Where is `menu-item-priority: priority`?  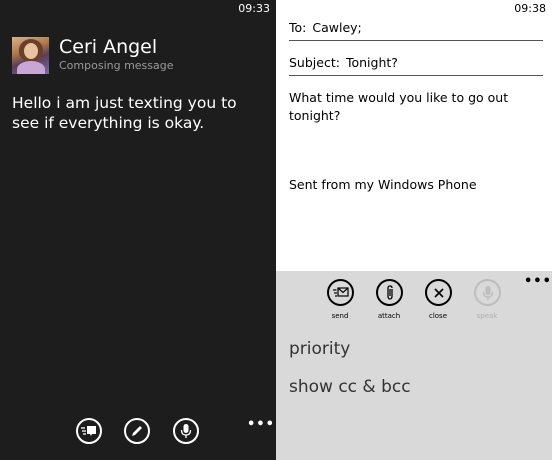 menu-item-priority: priority is located at coordinates (319, 349).